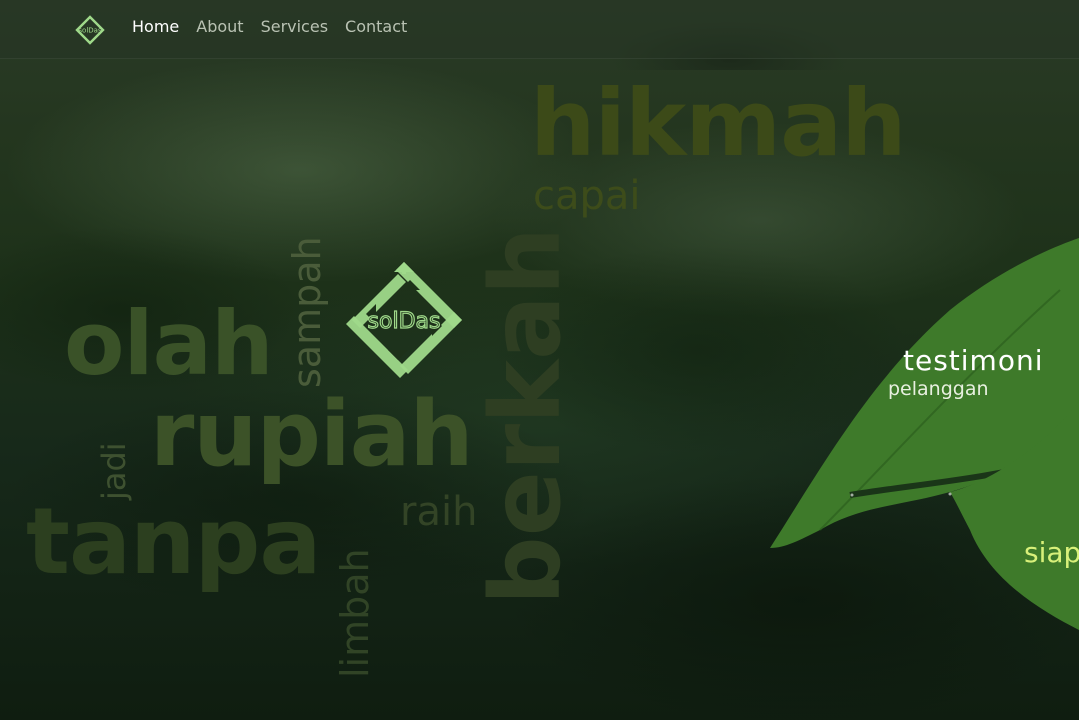  I want to click on testimonial-subtitle: pelanggan, so click(938, 389).